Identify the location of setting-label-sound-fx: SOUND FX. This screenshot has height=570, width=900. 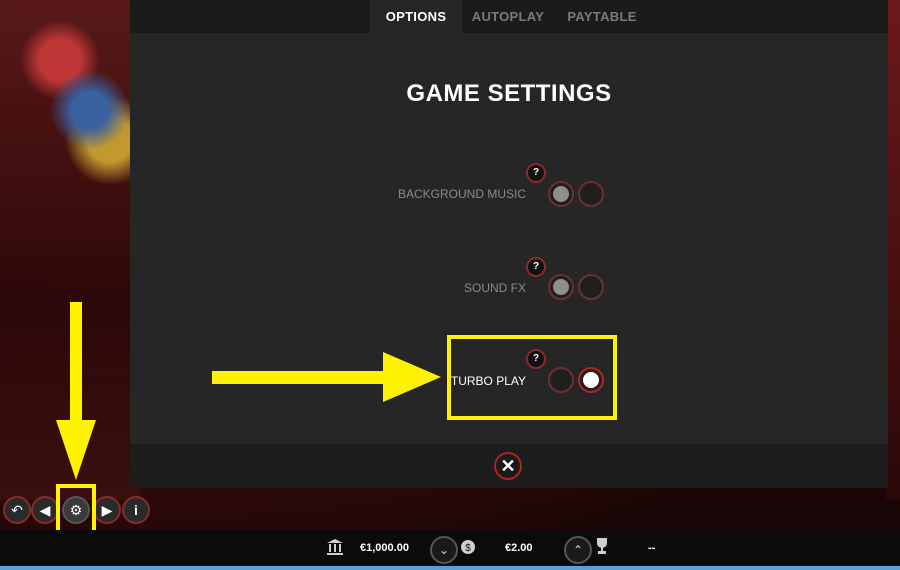
(494, 288).